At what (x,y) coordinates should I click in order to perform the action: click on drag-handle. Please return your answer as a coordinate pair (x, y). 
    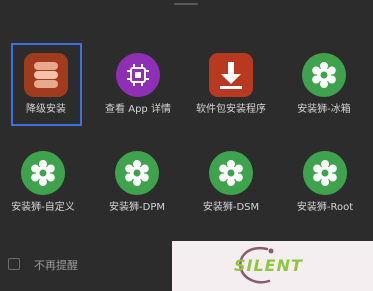
    Looking at the image, I should click on (186, 4).